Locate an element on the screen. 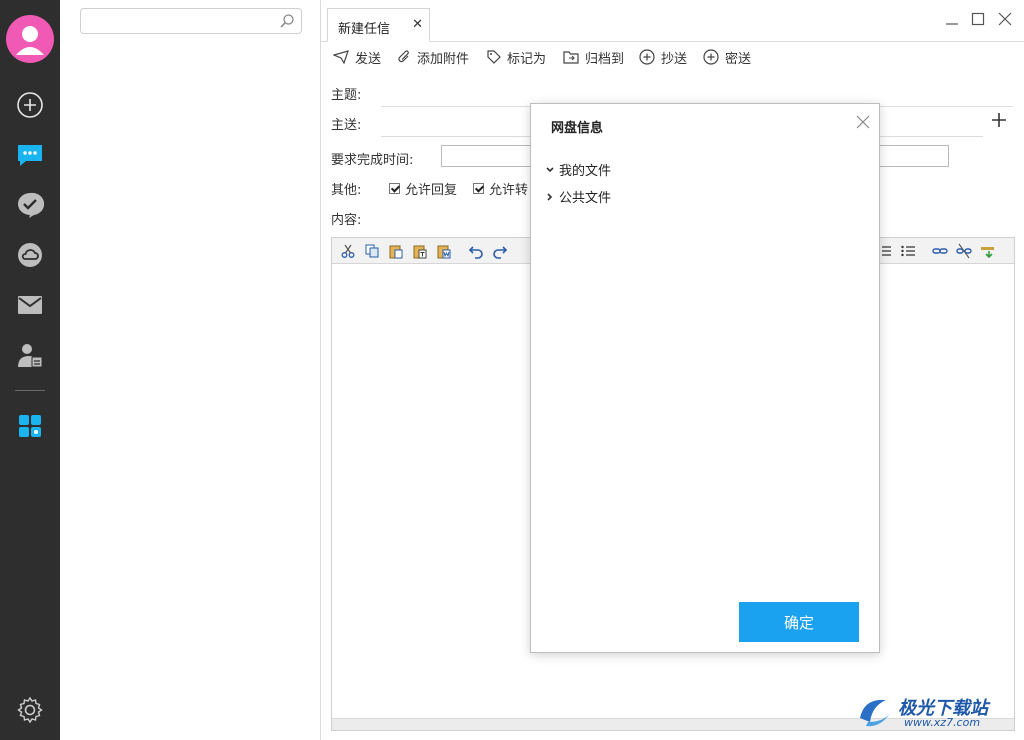 The image size is (1024, 740). cut-icon is located at coordinates (348, 251).